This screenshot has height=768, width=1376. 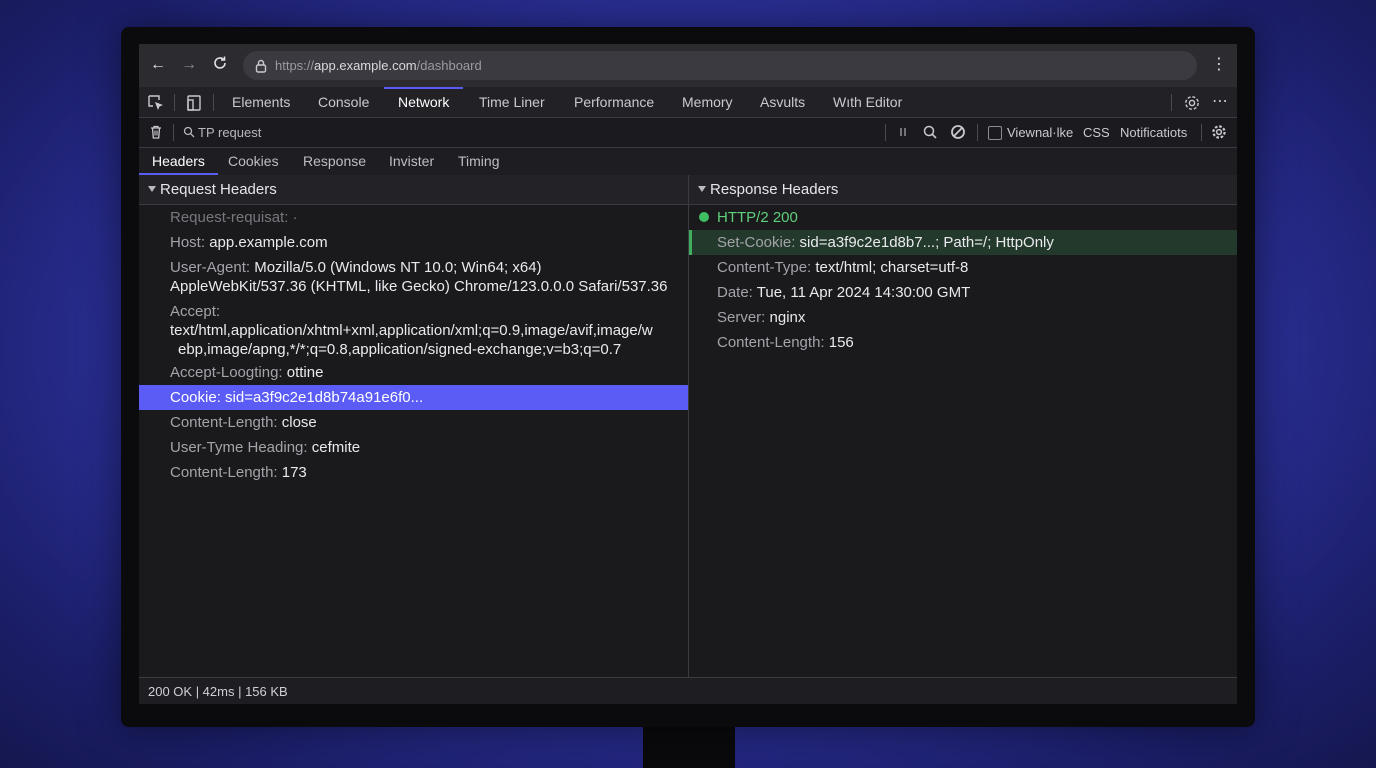 I want to click on settings-gear-icon, so click(x=1192, y=103).